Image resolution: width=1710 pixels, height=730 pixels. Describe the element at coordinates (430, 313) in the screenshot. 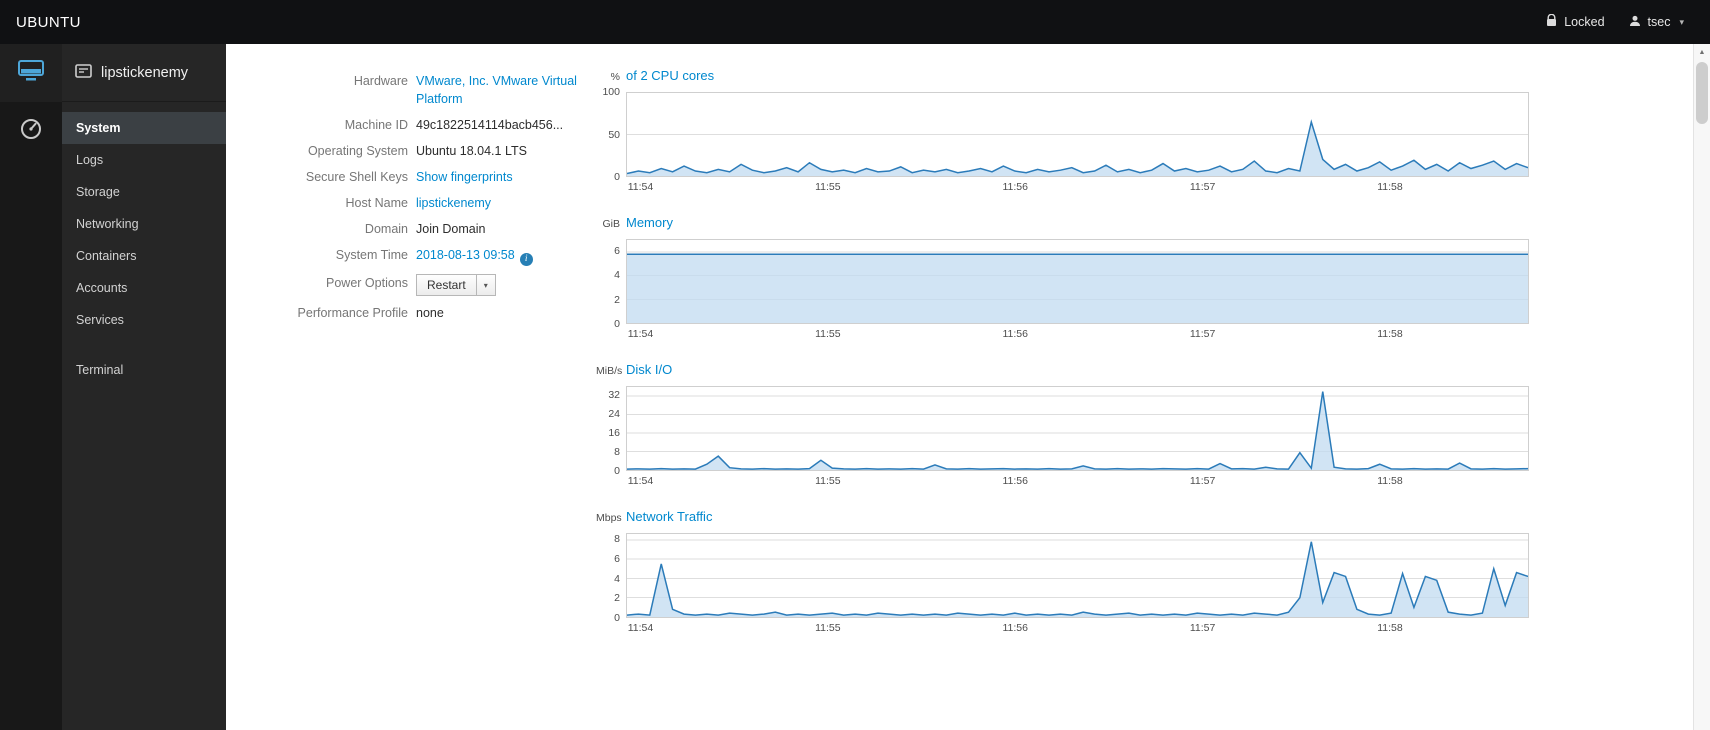

I see `info-value: none` at that location.